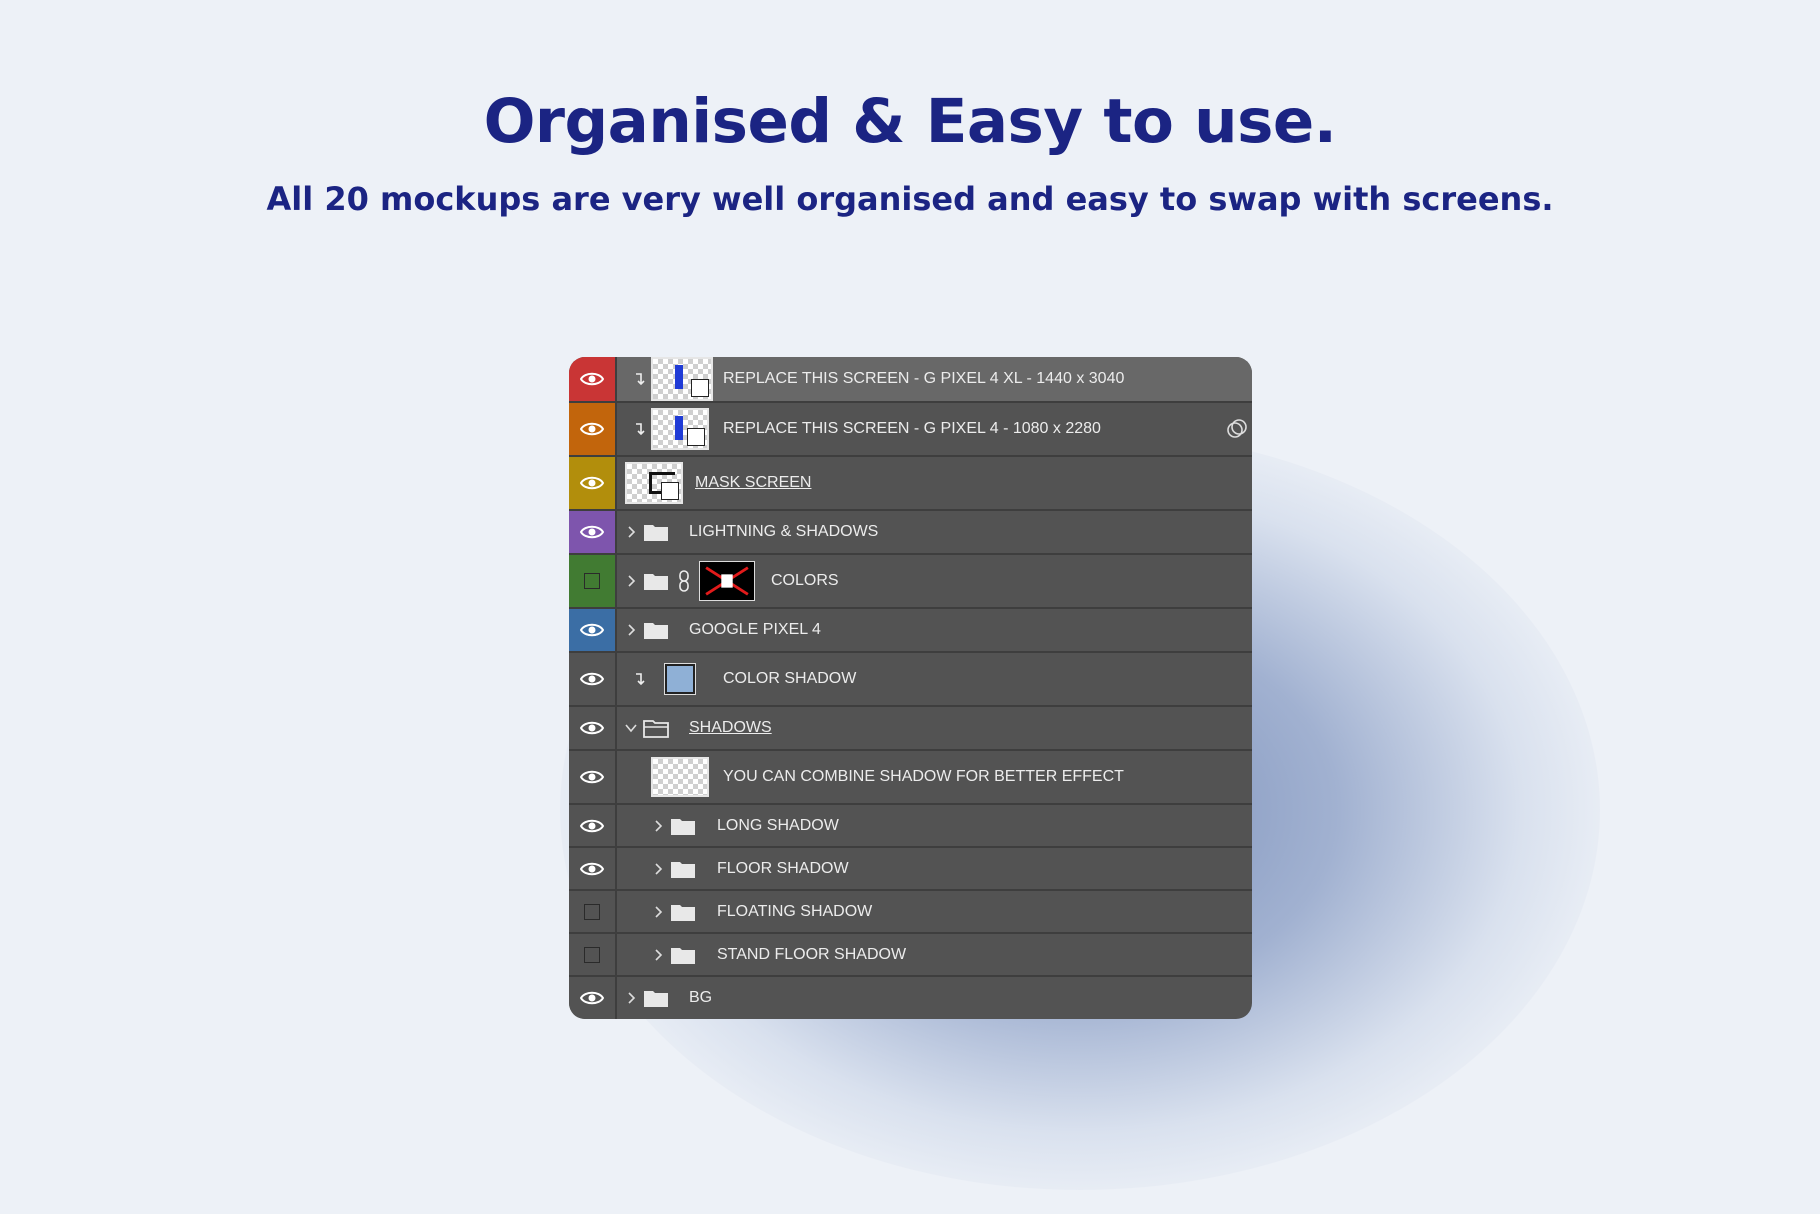  I want to click on layer-row-color-shadow: COLOR SHADOW, so click(910, 680).